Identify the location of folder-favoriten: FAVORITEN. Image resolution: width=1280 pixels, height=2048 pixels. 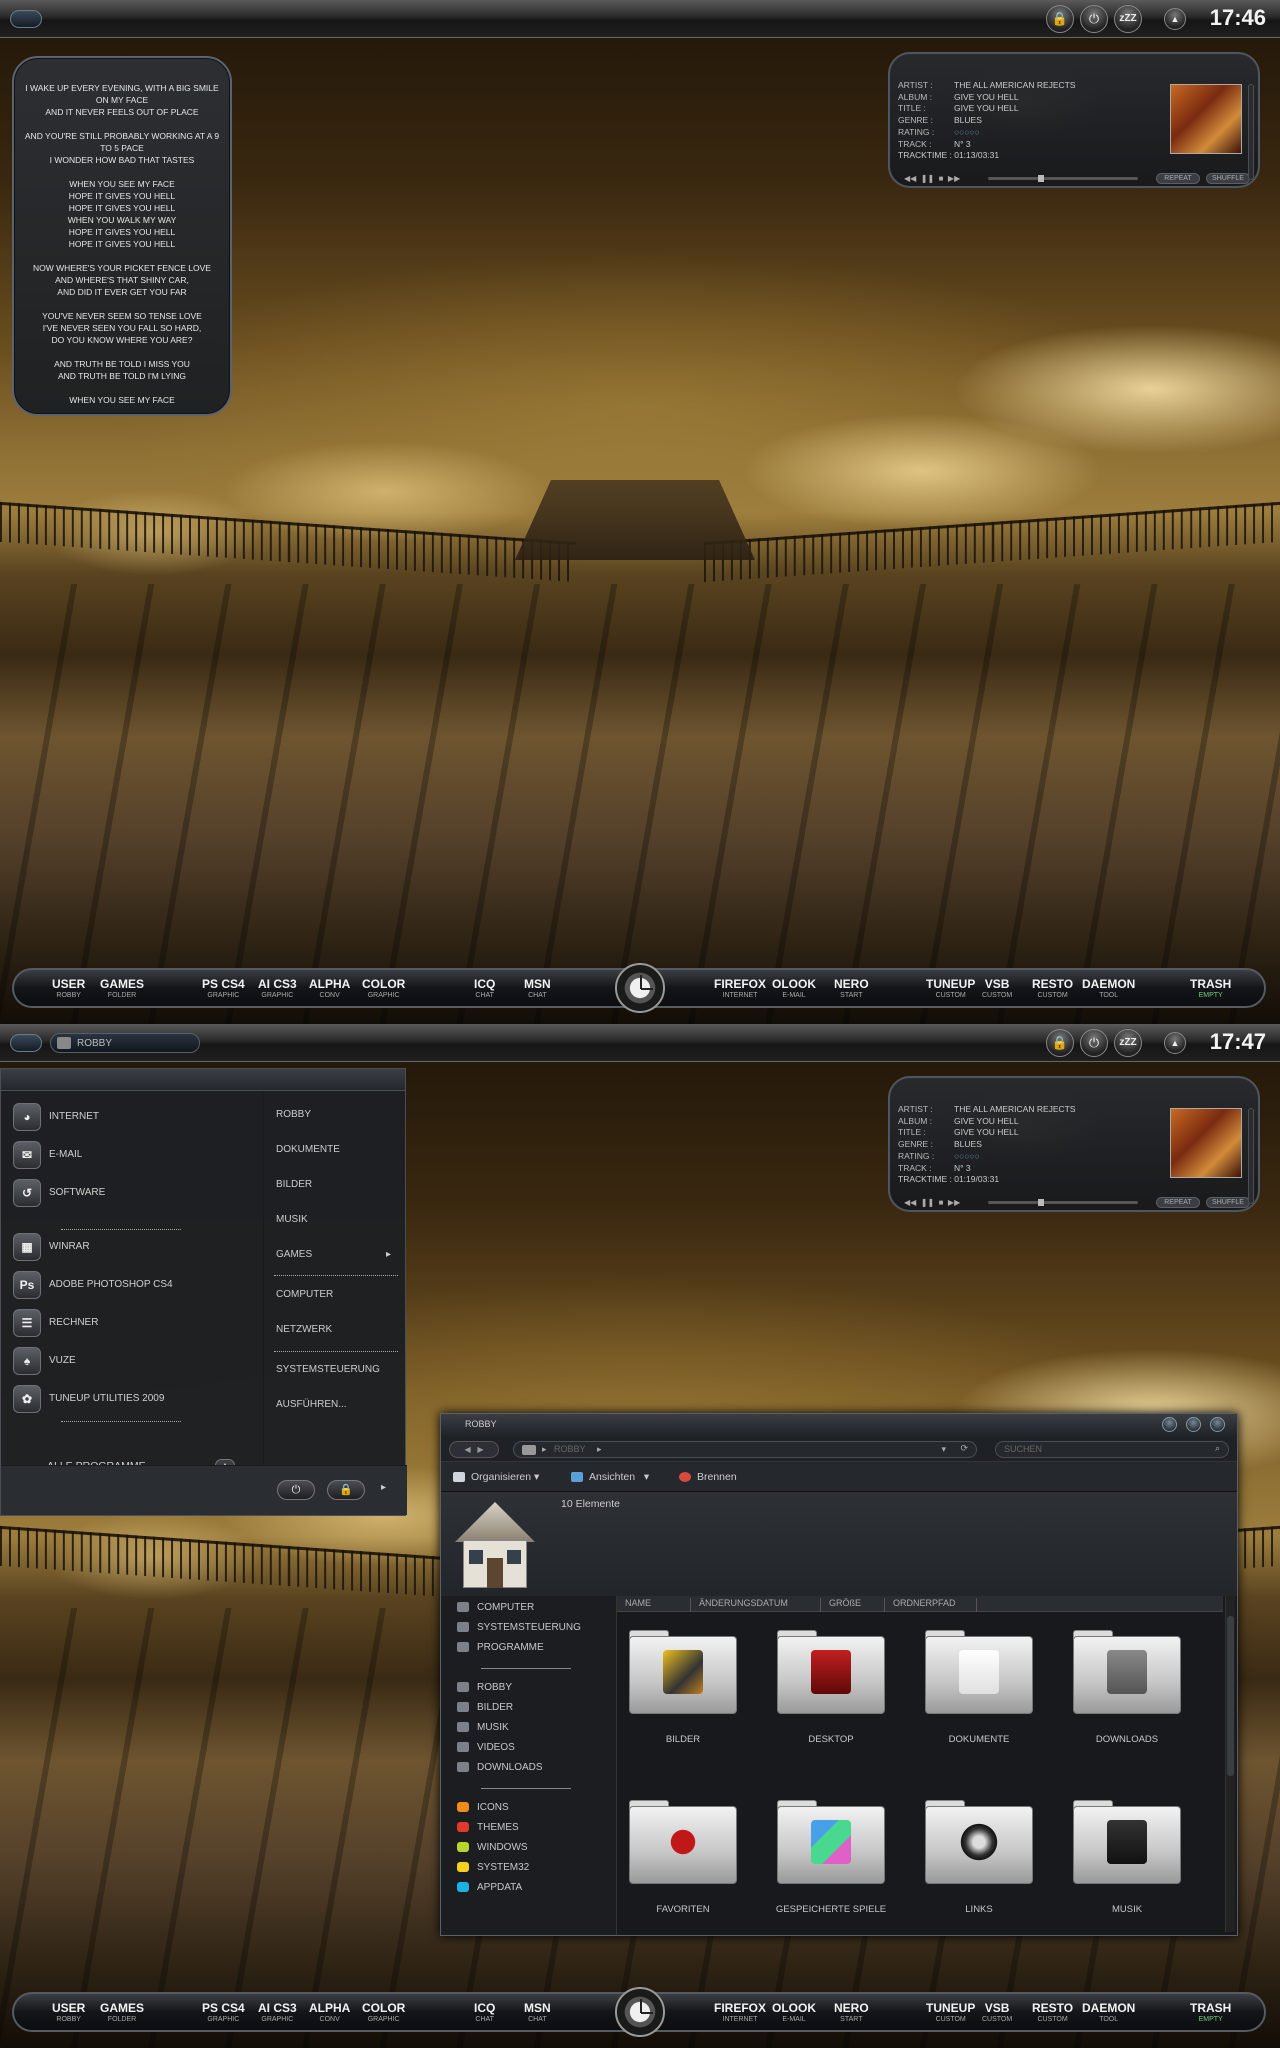
(683, 1871).